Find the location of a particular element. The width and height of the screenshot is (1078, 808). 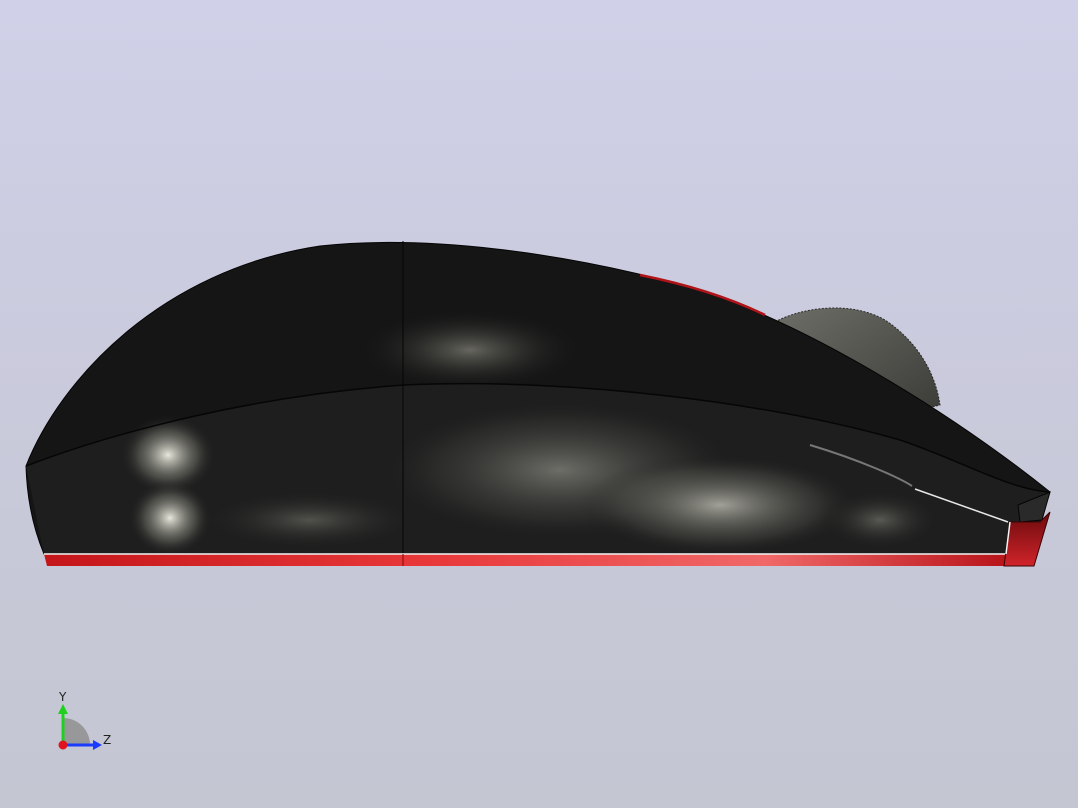

y-axis-label: Y is located at coordinates (62, 697).